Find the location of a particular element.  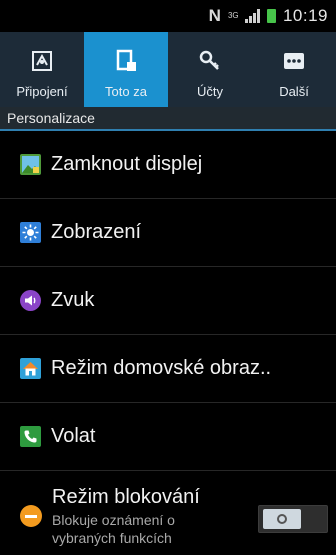

settings-tab-bar: Připojení Toto za Účty Další is located at coordinates (168, 69).